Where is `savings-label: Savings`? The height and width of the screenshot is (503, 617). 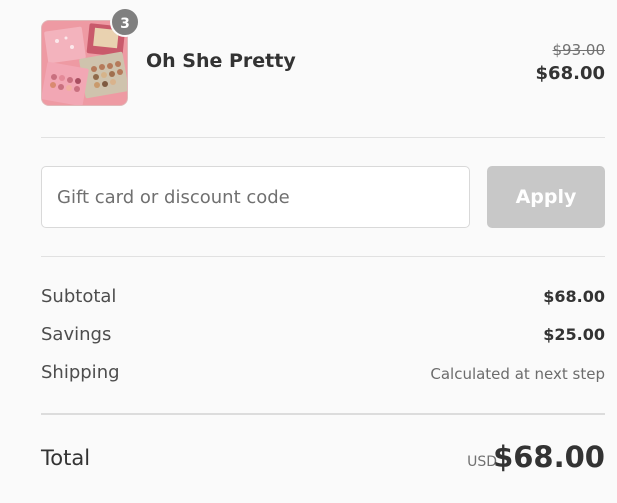
savings-label: Savings is located at coordinates (76, 334).